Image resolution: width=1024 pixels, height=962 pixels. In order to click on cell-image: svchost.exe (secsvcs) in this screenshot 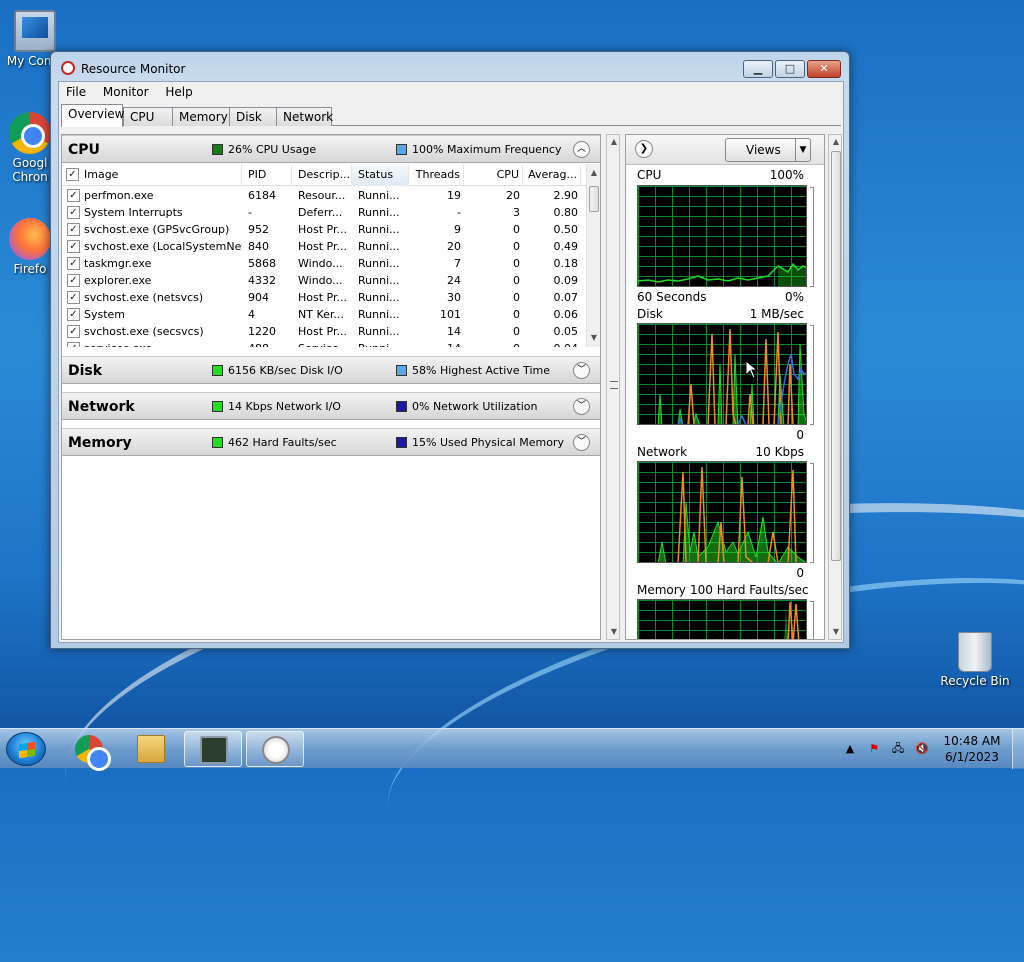, I will do `click(144, 331)`.